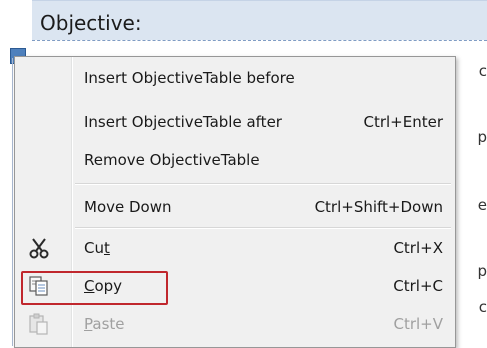  Describe the element at coordinates (418, 324) in the screenshot. I see `menu-item-shortcut: Ctrl+V` at that location.